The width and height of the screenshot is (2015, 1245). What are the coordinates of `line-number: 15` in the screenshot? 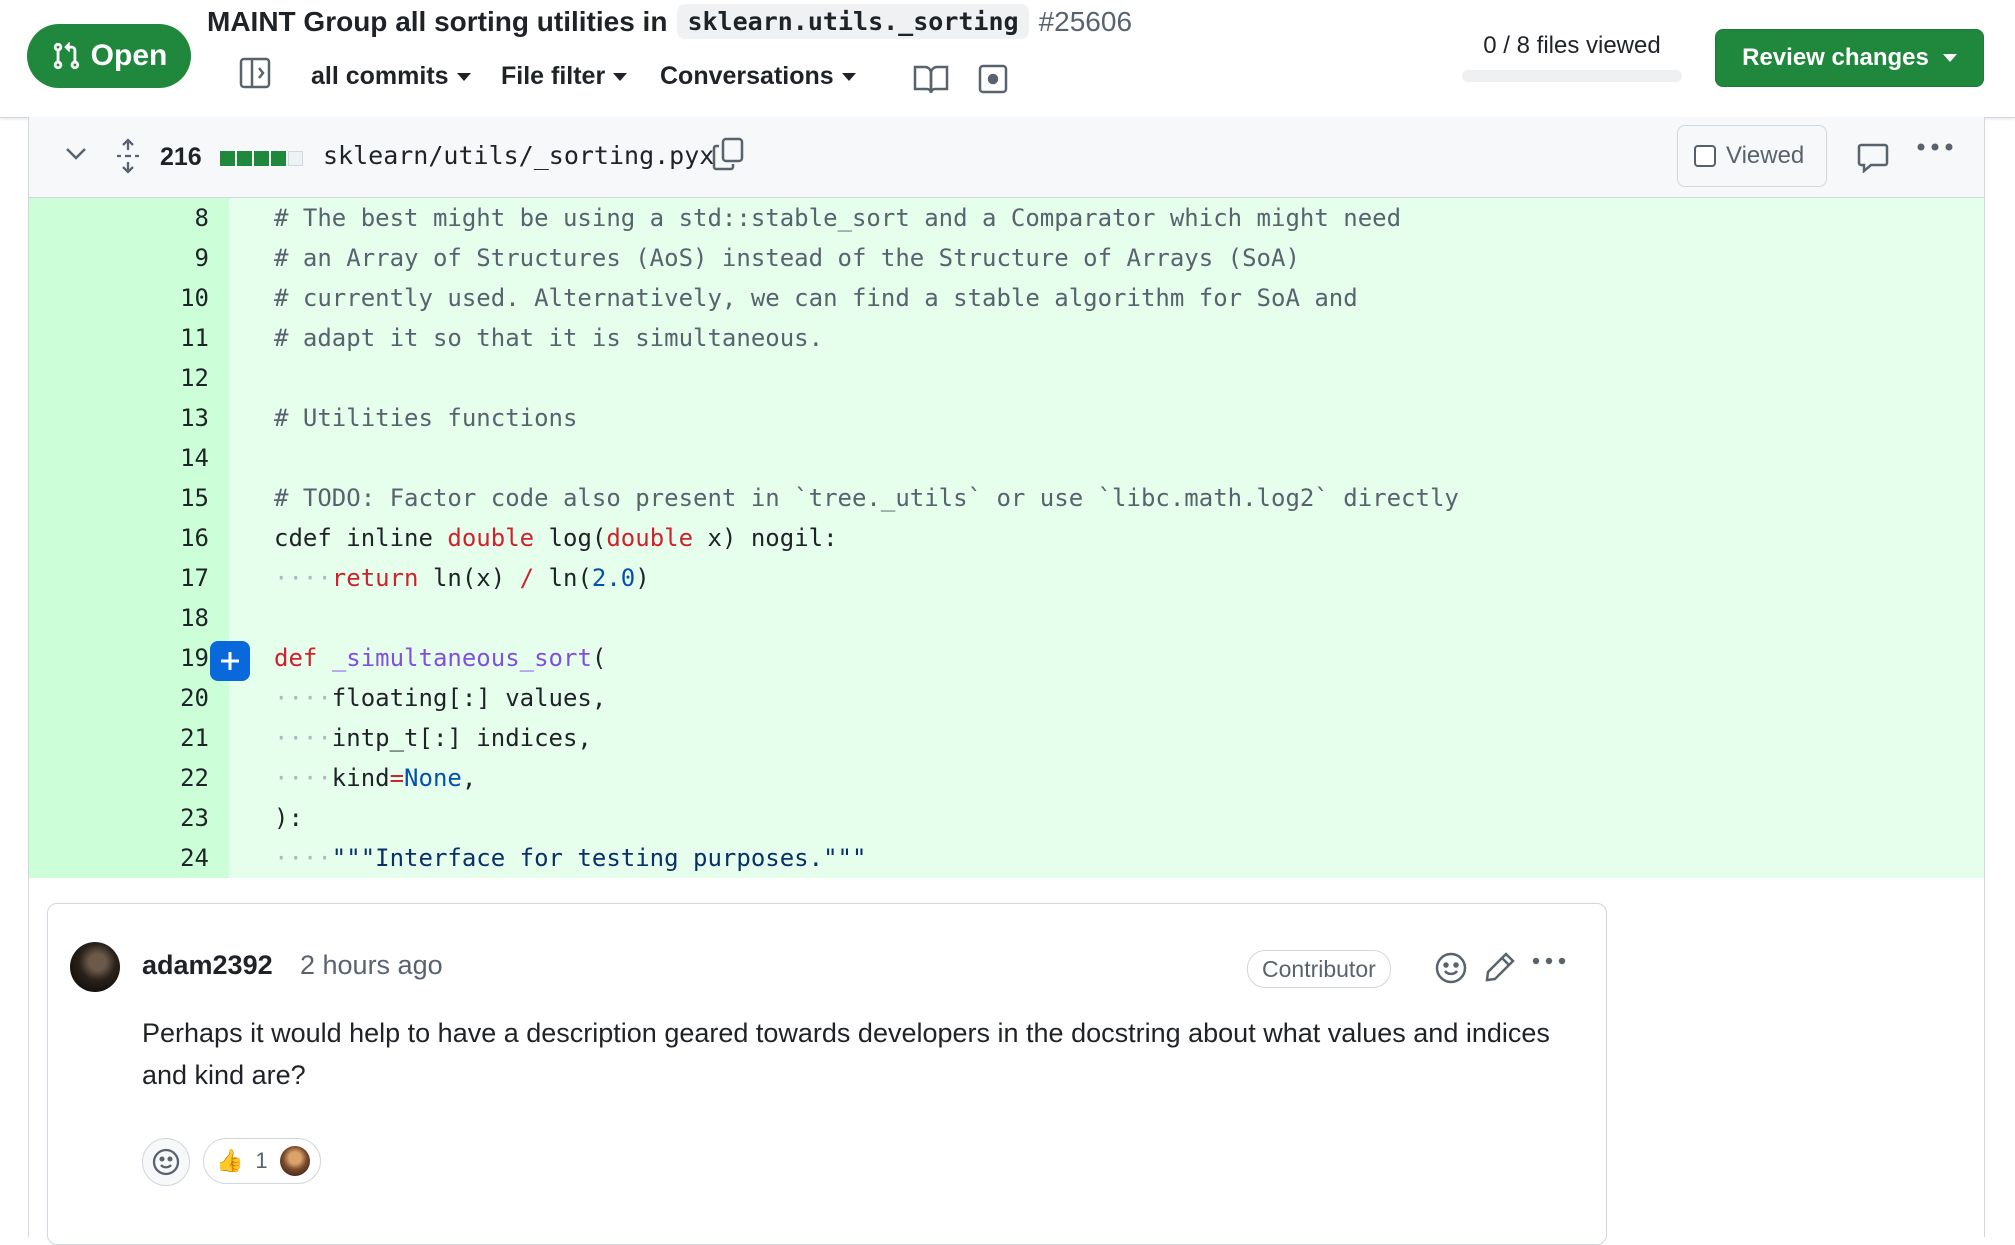 It's located at (129, 498).